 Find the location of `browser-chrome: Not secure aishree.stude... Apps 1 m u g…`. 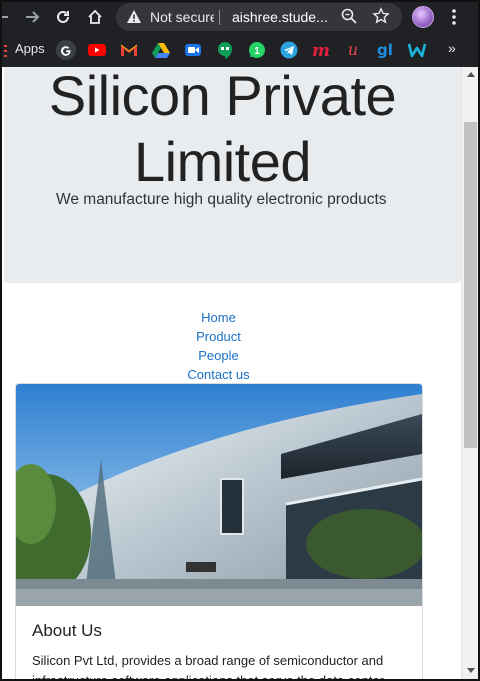

browser-chrome: Not secure aishree.stude... Apps 1 m u g… is located at coordinates (240, 33).